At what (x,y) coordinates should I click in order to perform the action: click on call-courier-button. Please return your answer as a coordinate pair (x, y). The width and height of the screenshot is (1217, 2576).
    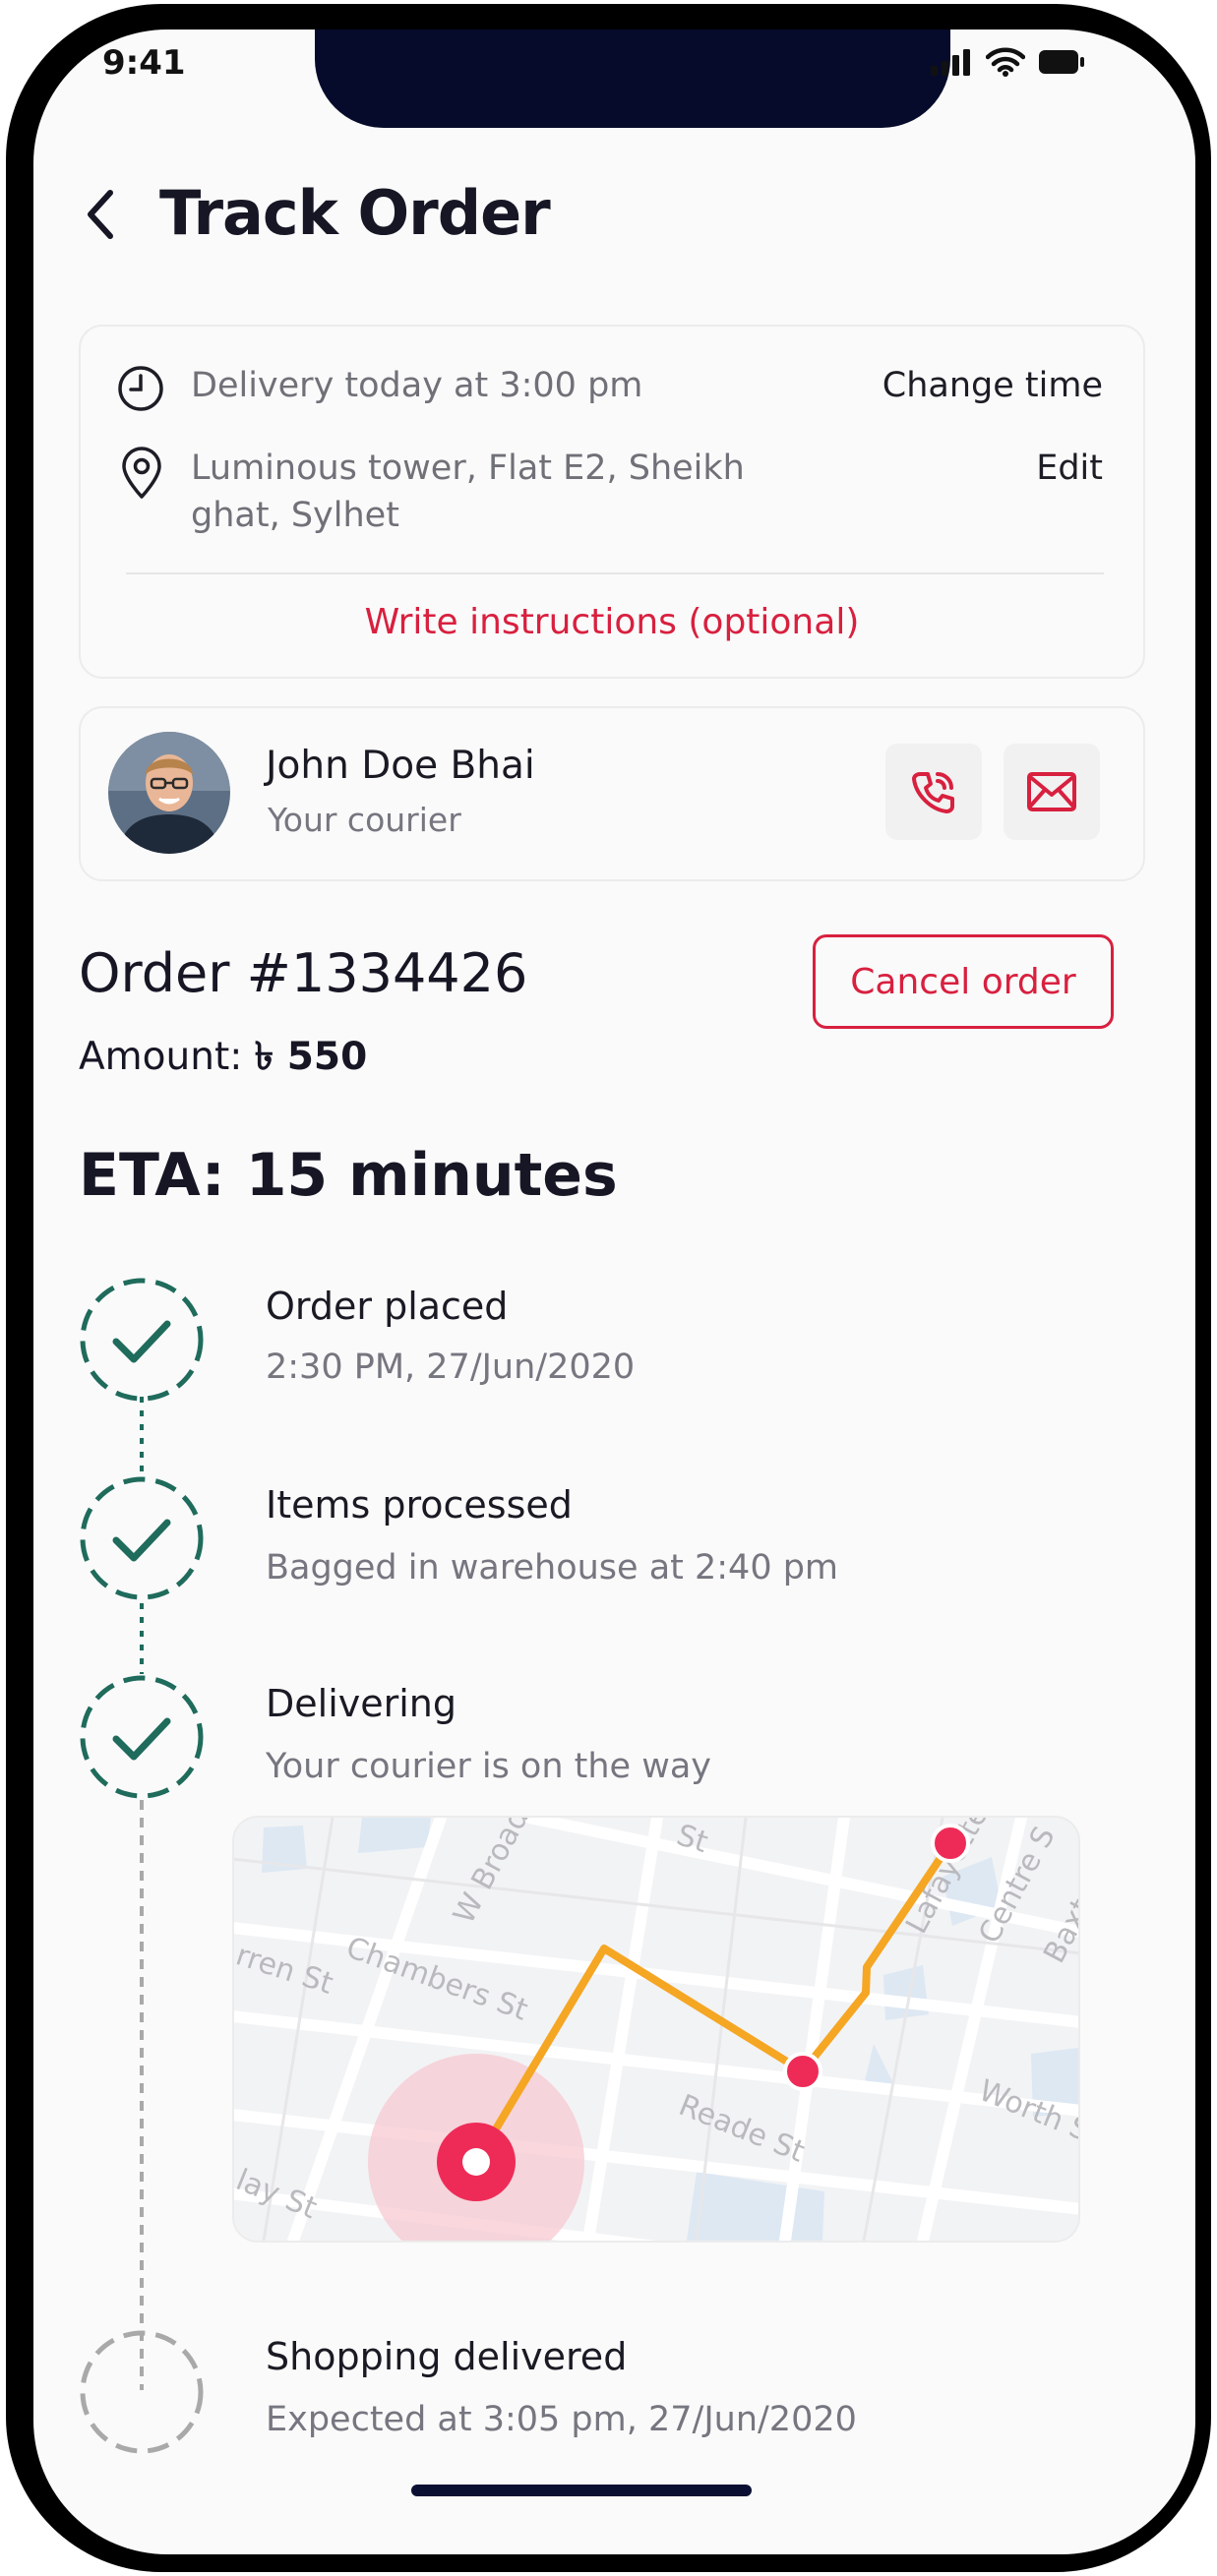
    Looking at the image, I should click on (933, 792).